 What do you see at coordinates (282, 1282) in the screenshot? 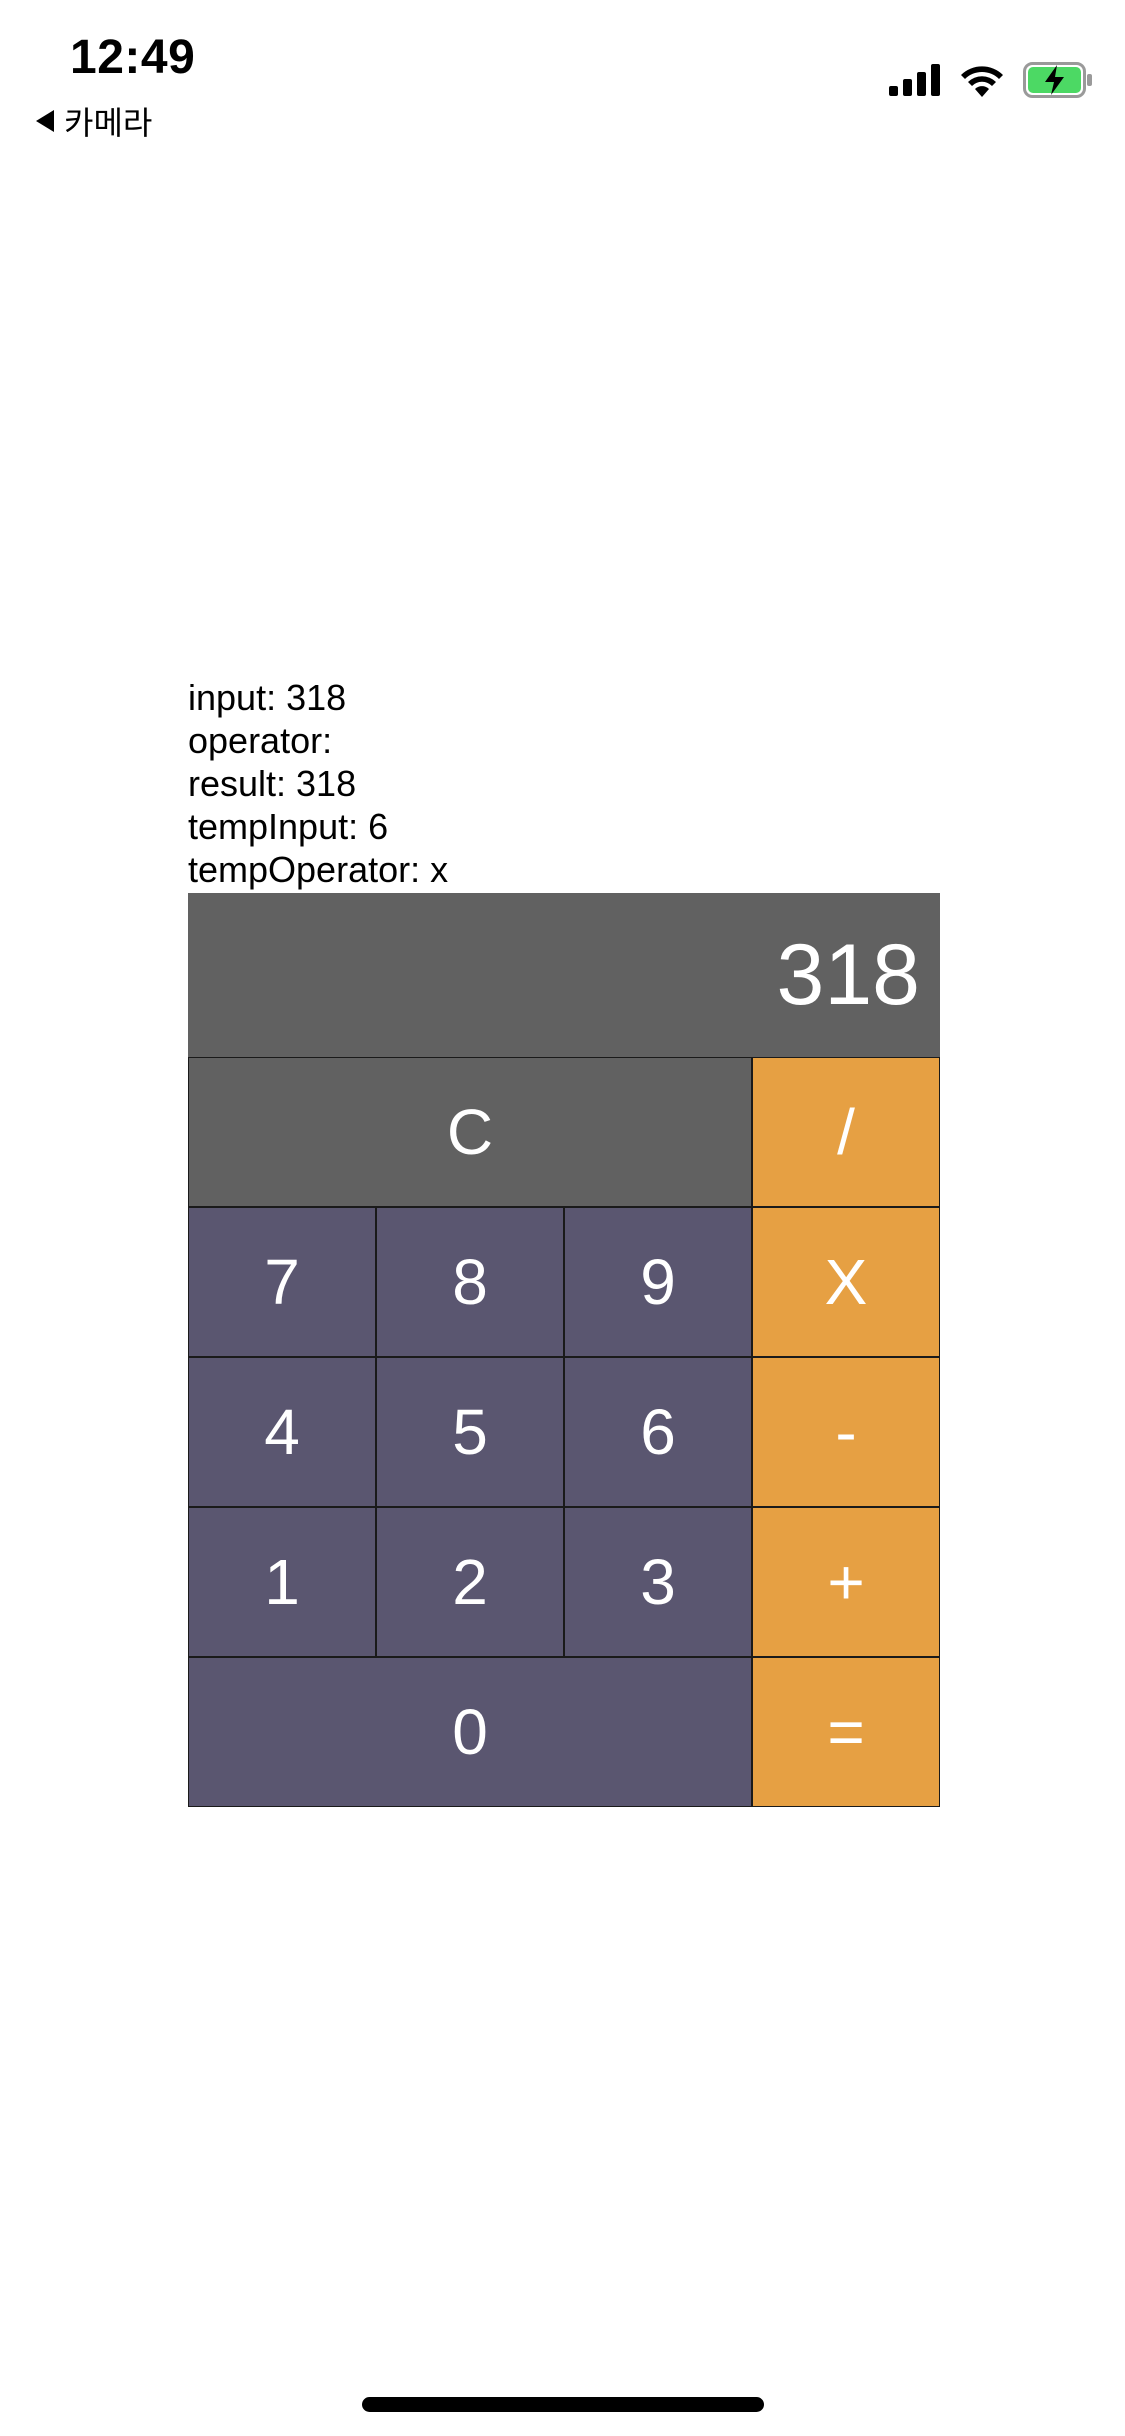
I see `digit-7-button: 7` at bounding box center [282, 1282].